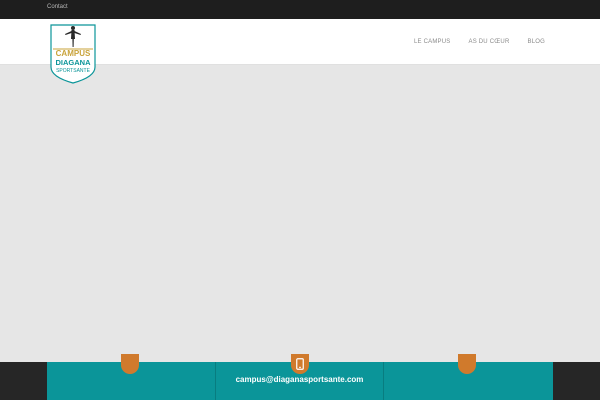 The width and height of the screenshot is (600, 400). I want to click on top-bar: Contact, so click(300, 9).